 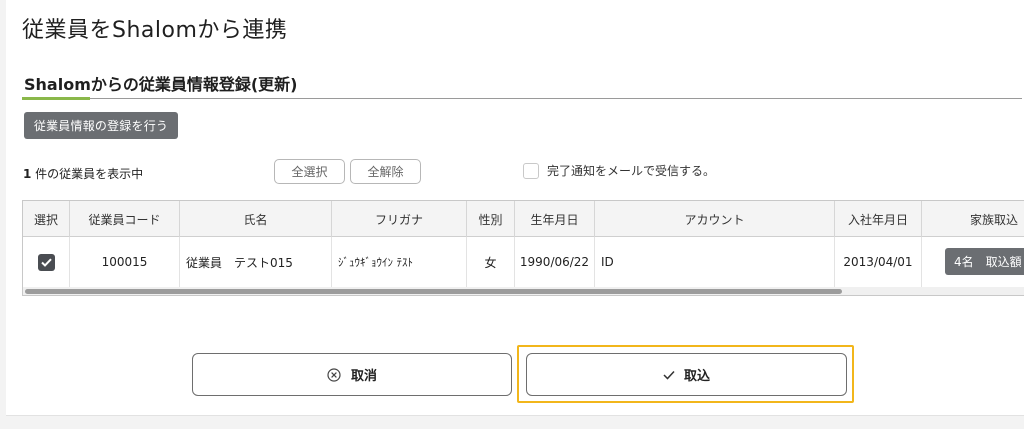 I want to click on circle-x-icon, so click(x=334, y=374).